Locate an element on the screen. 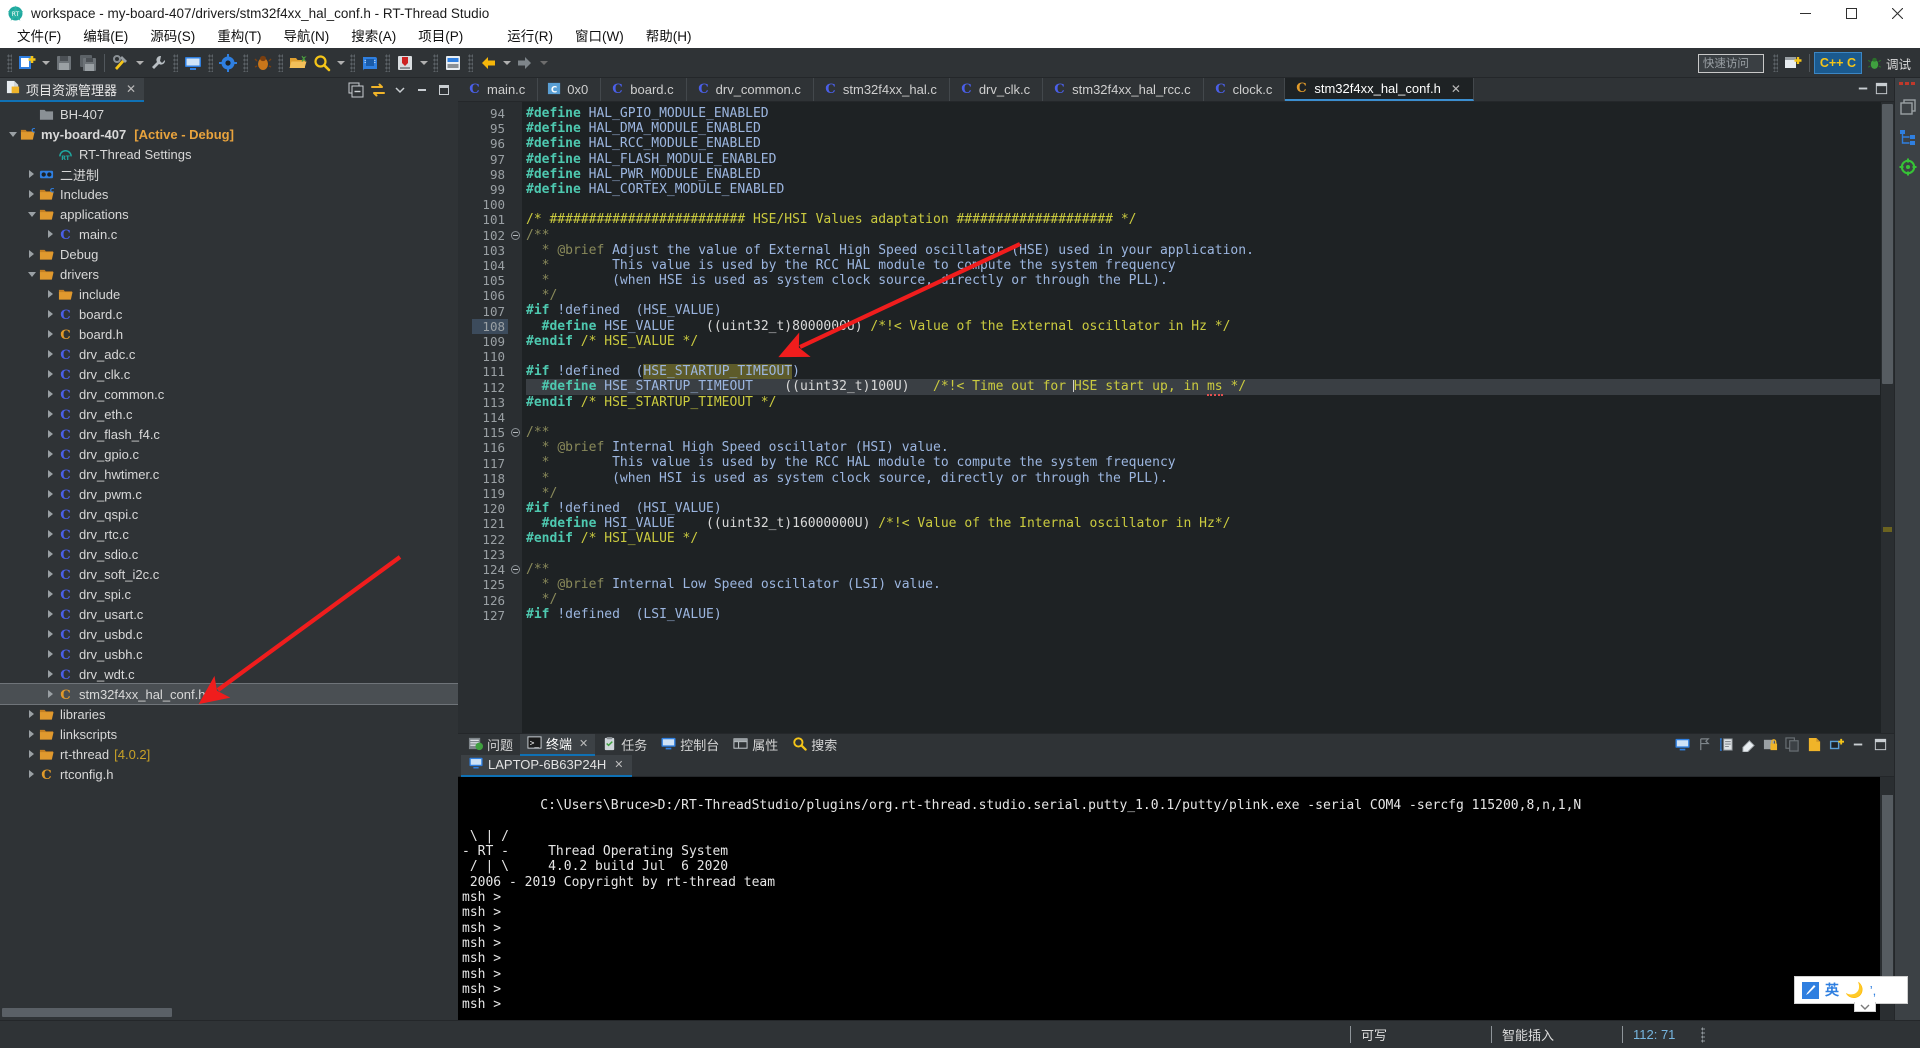 This screenshot has width=1920, height=1048. bottom-panel-tab: 控制台 is located at coordinates (690, 745).